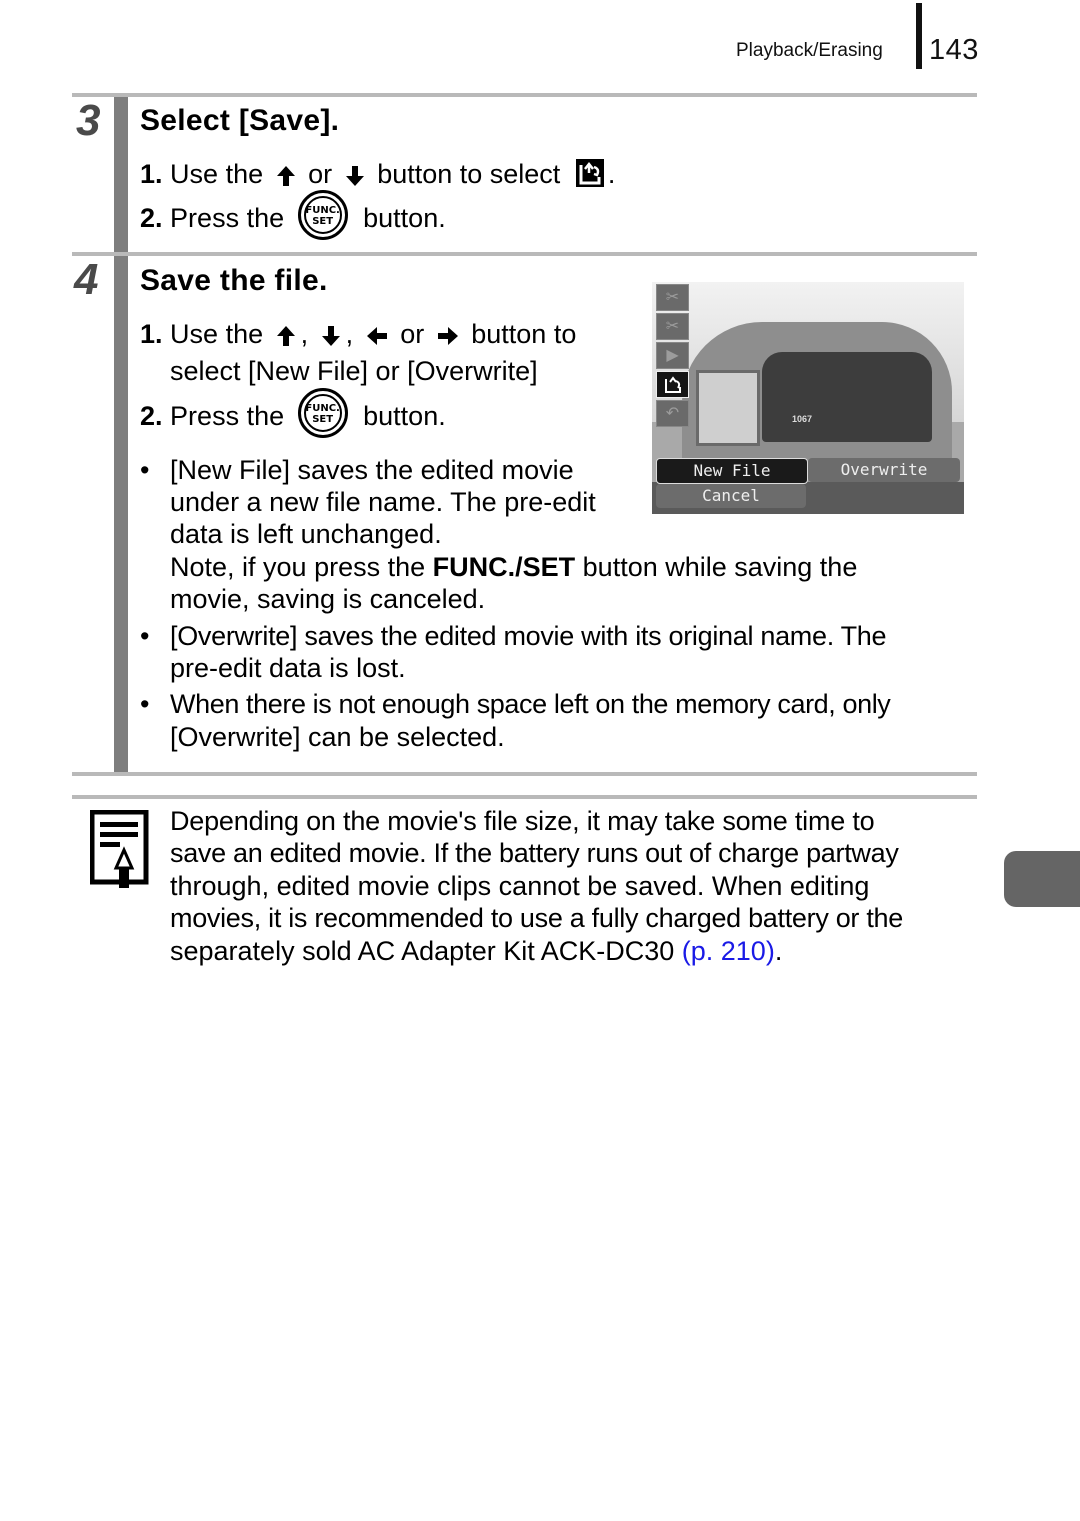 The height and width of the screenshot is (1521, 1080). I want to click on train-side-windows, so click(728, 408).